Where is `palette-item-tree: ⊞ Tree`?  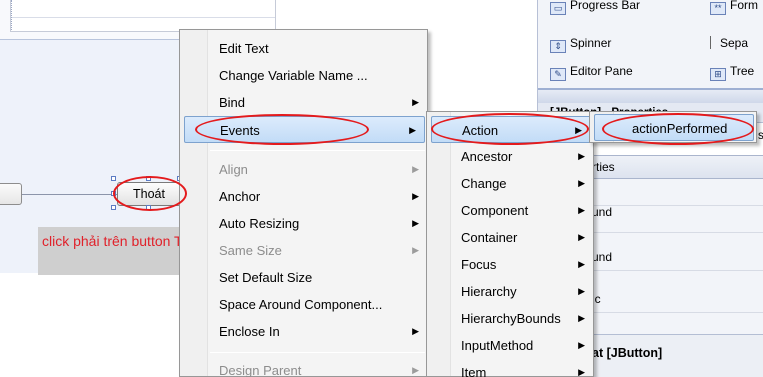
palette-item-tree: ⊞ Tree is located at coordinates (732, 71).